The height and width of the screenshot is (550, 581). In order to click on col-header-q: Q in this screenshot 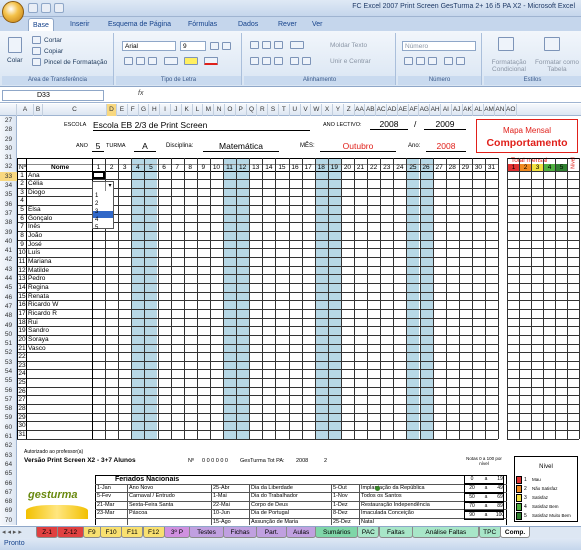, I will do `click(252, 110)`.